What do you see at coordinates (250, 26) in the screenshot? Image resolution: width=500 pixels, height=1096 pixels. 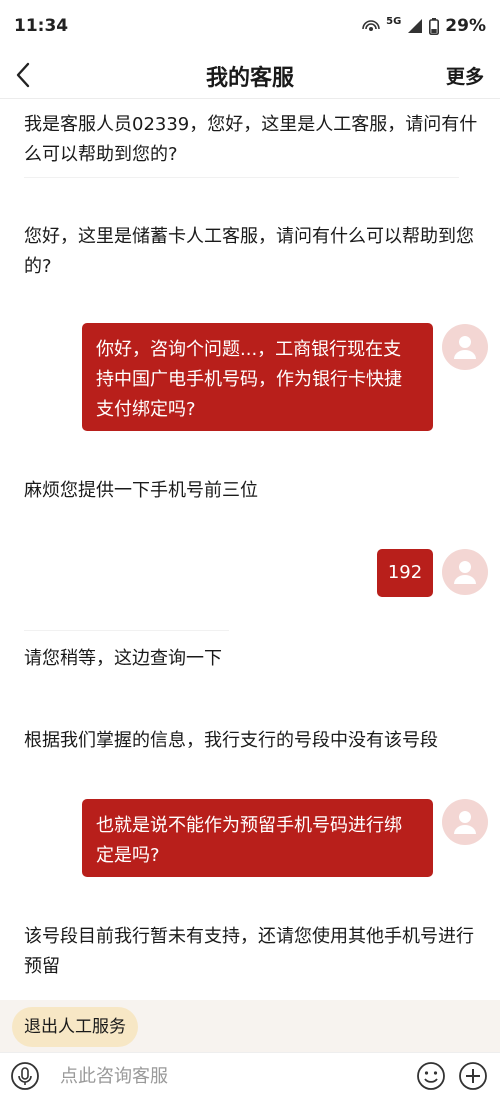 I see `status-bar: 11:34 5G 29%` at bounding box center [250, 26].